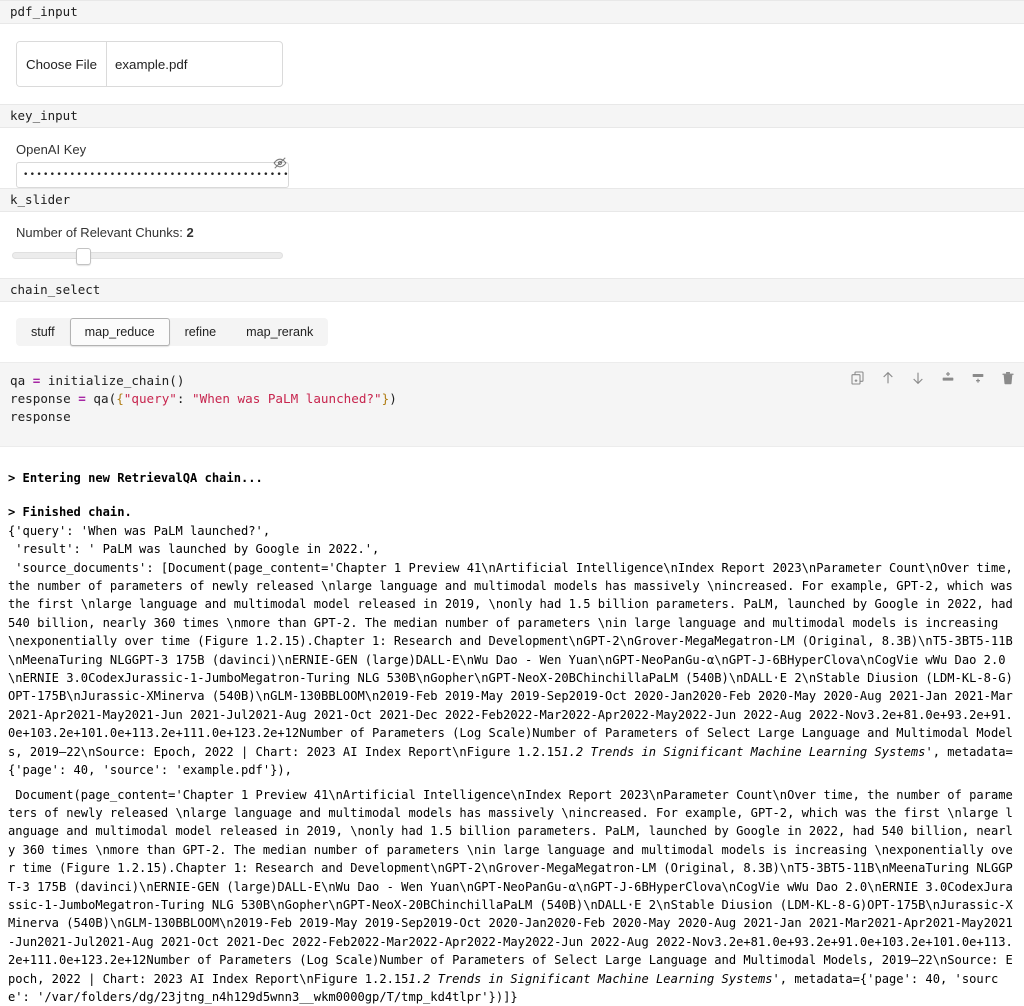  I want to click on k-slider-value: 2, so click(190, 232).